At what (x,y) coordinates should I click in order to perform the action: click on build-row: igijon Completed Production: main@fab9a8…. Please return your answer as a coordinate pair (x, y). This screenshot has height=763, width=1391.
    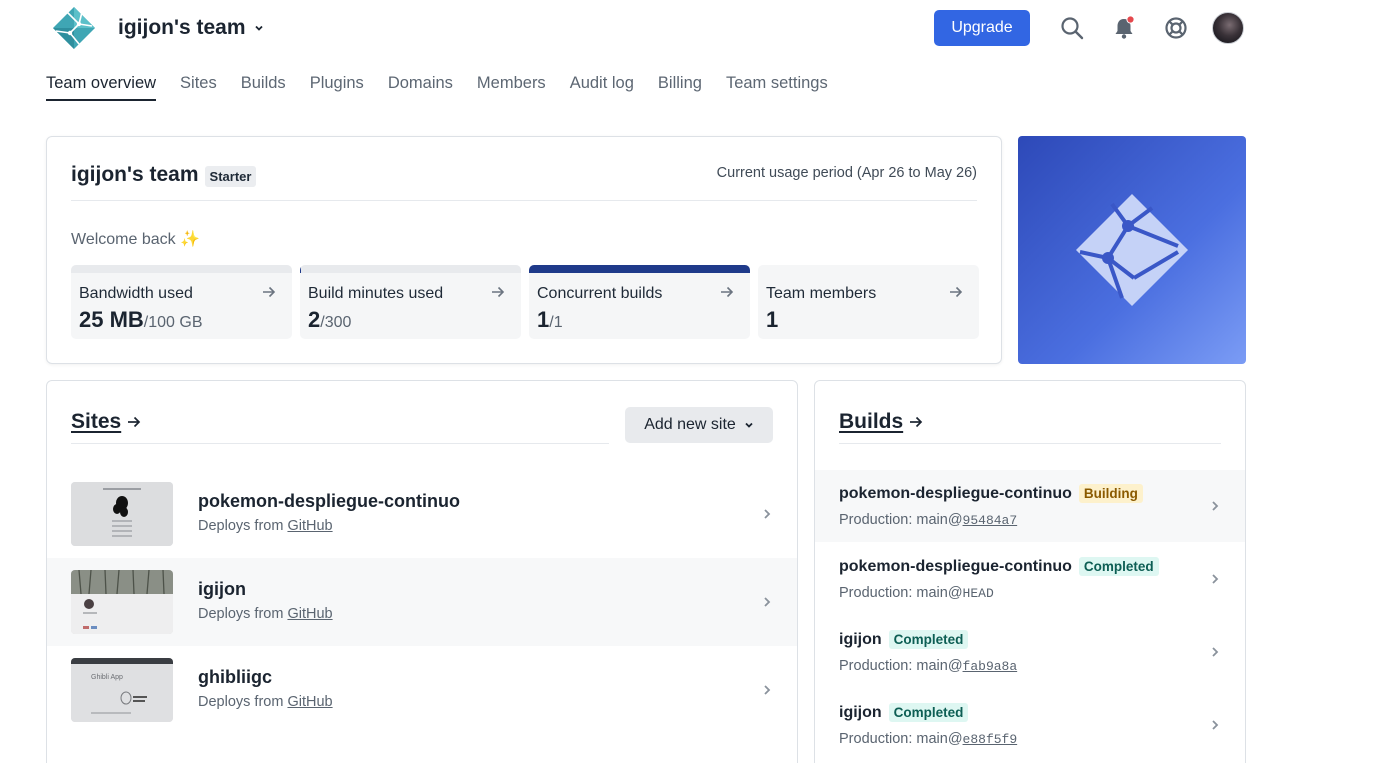
    Looking at the image, I should click on (1030, 652).